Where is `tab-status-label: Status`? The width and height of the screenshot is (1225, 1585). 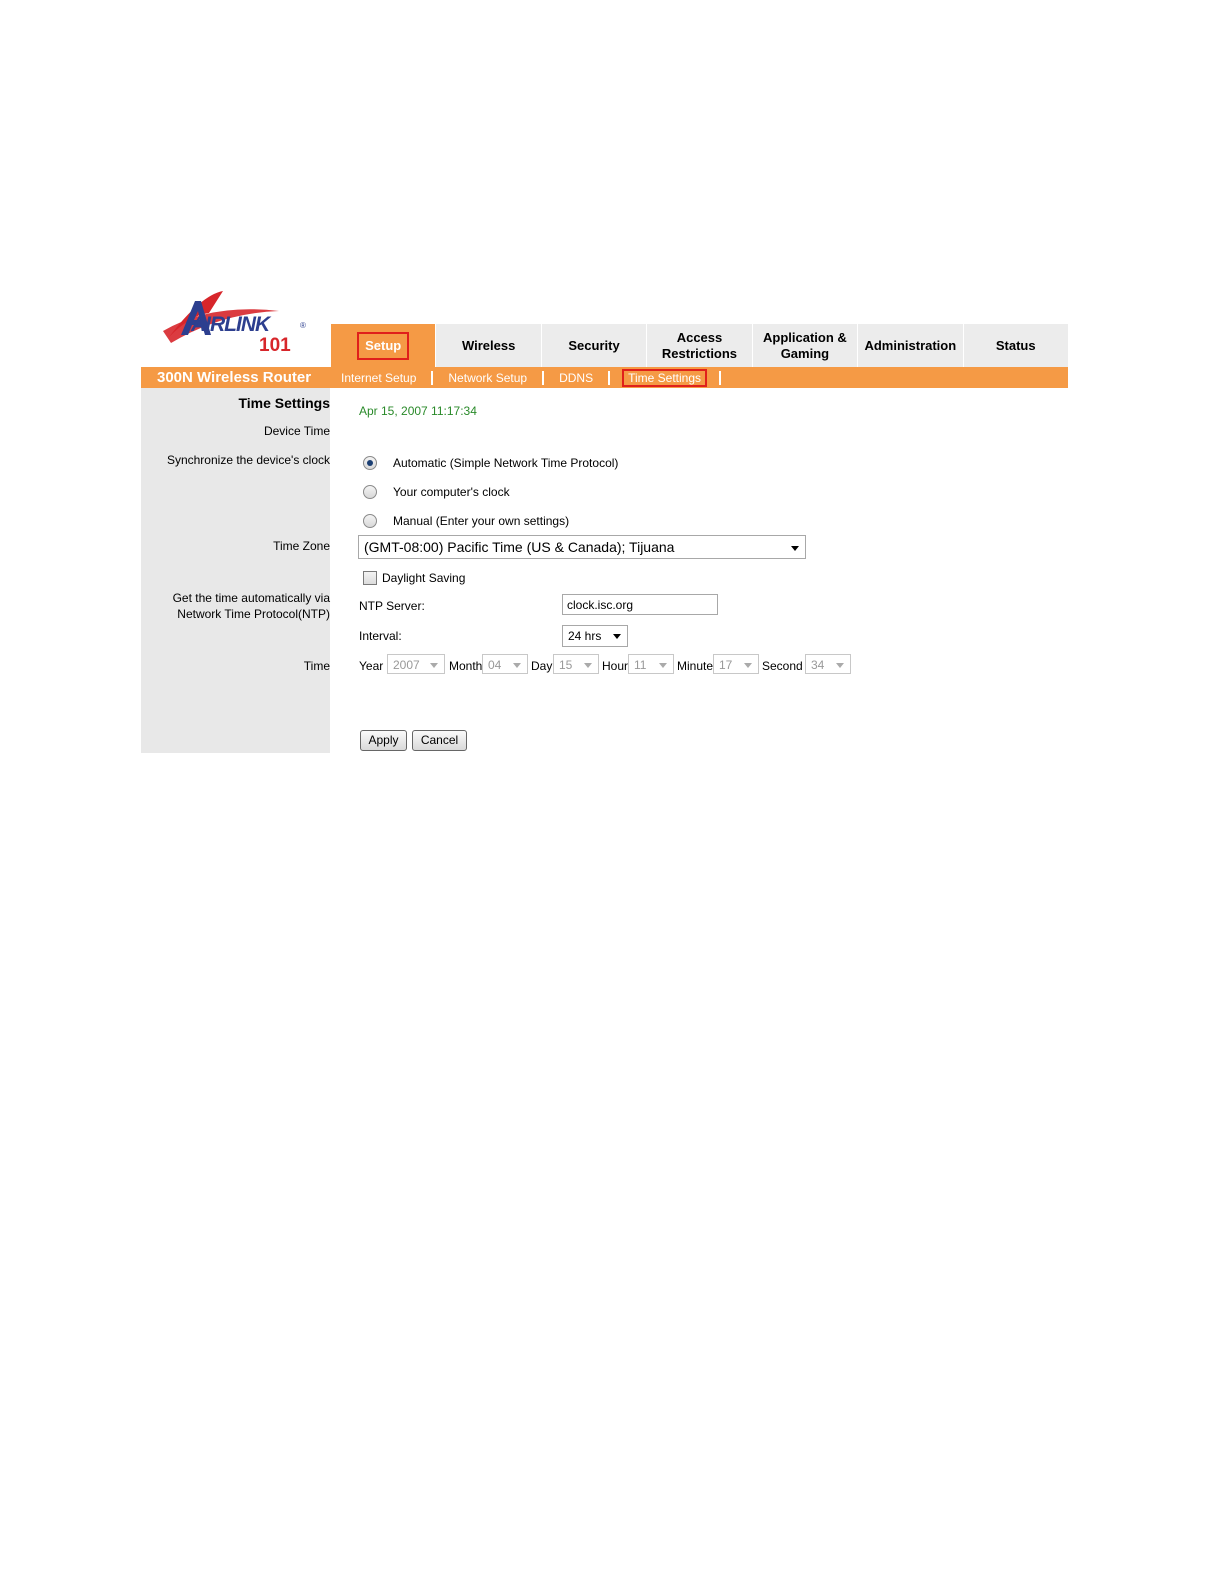
tab-status-label: Status is located at coordinates (1015, 345).